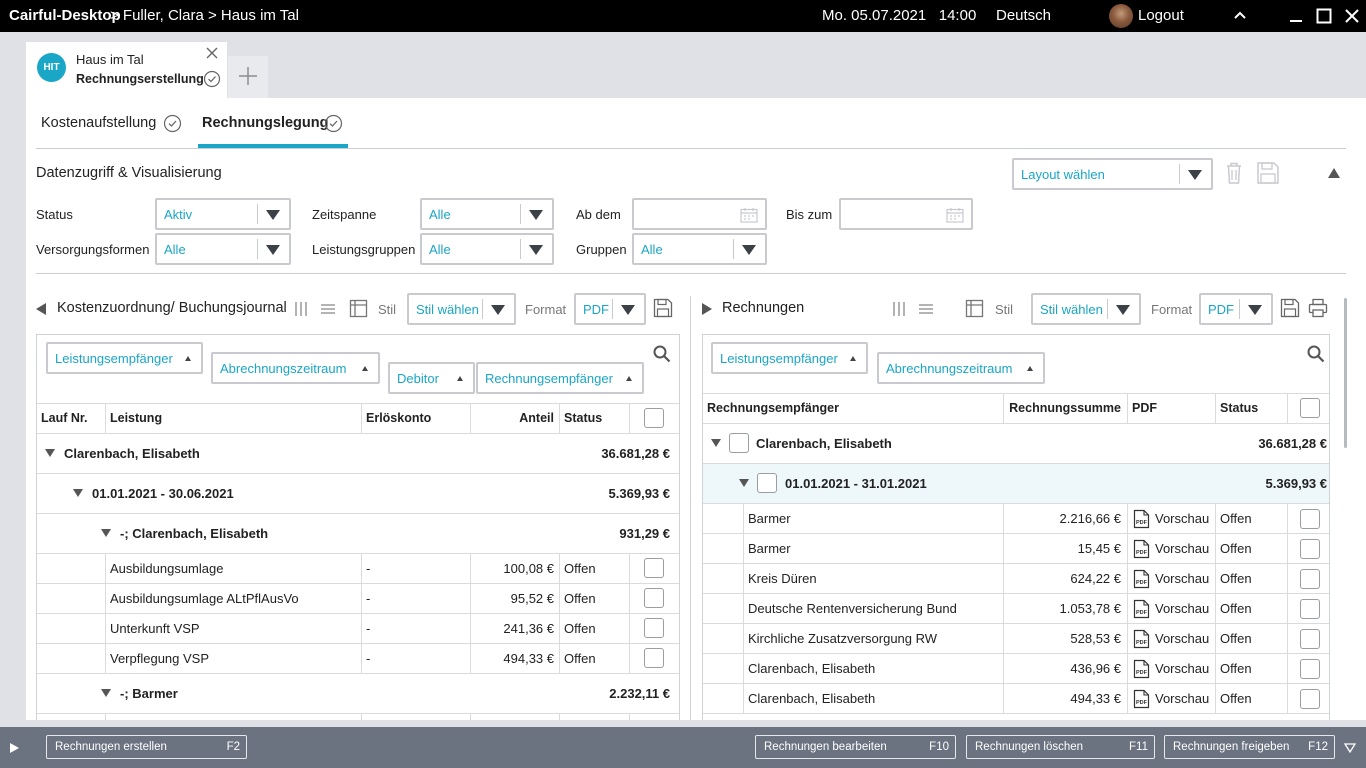  What do you see at coordinates (1324, 16) in the screenshot?
I see `maximize-icon` at bounding box center [1324, 16].